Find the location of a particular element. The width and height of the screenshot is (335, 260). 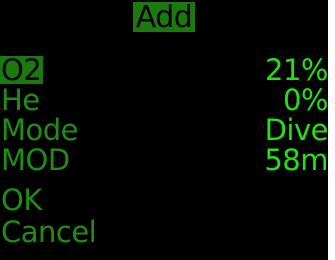

o2-value: 21% is located at coordinates (296, 70).